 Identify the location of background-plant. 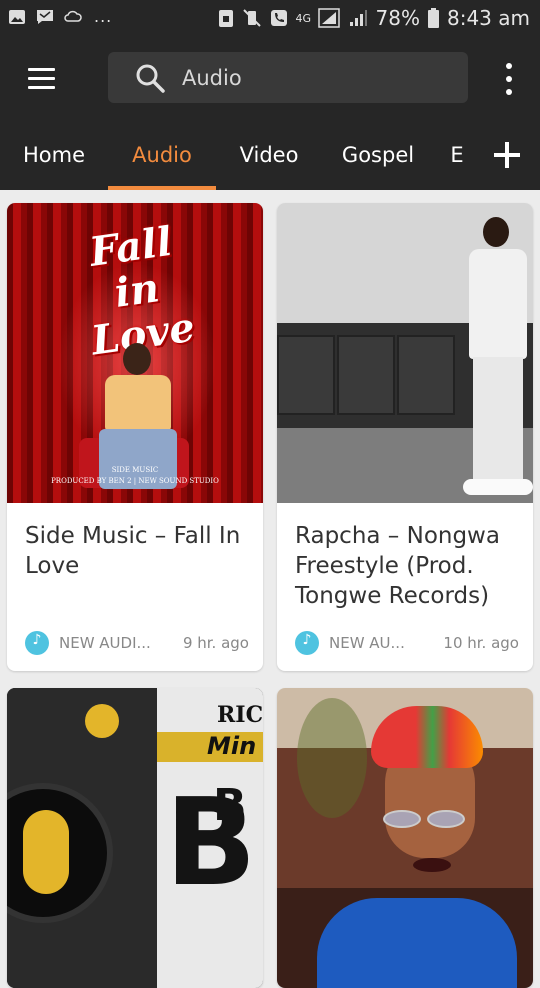
(332, 758).